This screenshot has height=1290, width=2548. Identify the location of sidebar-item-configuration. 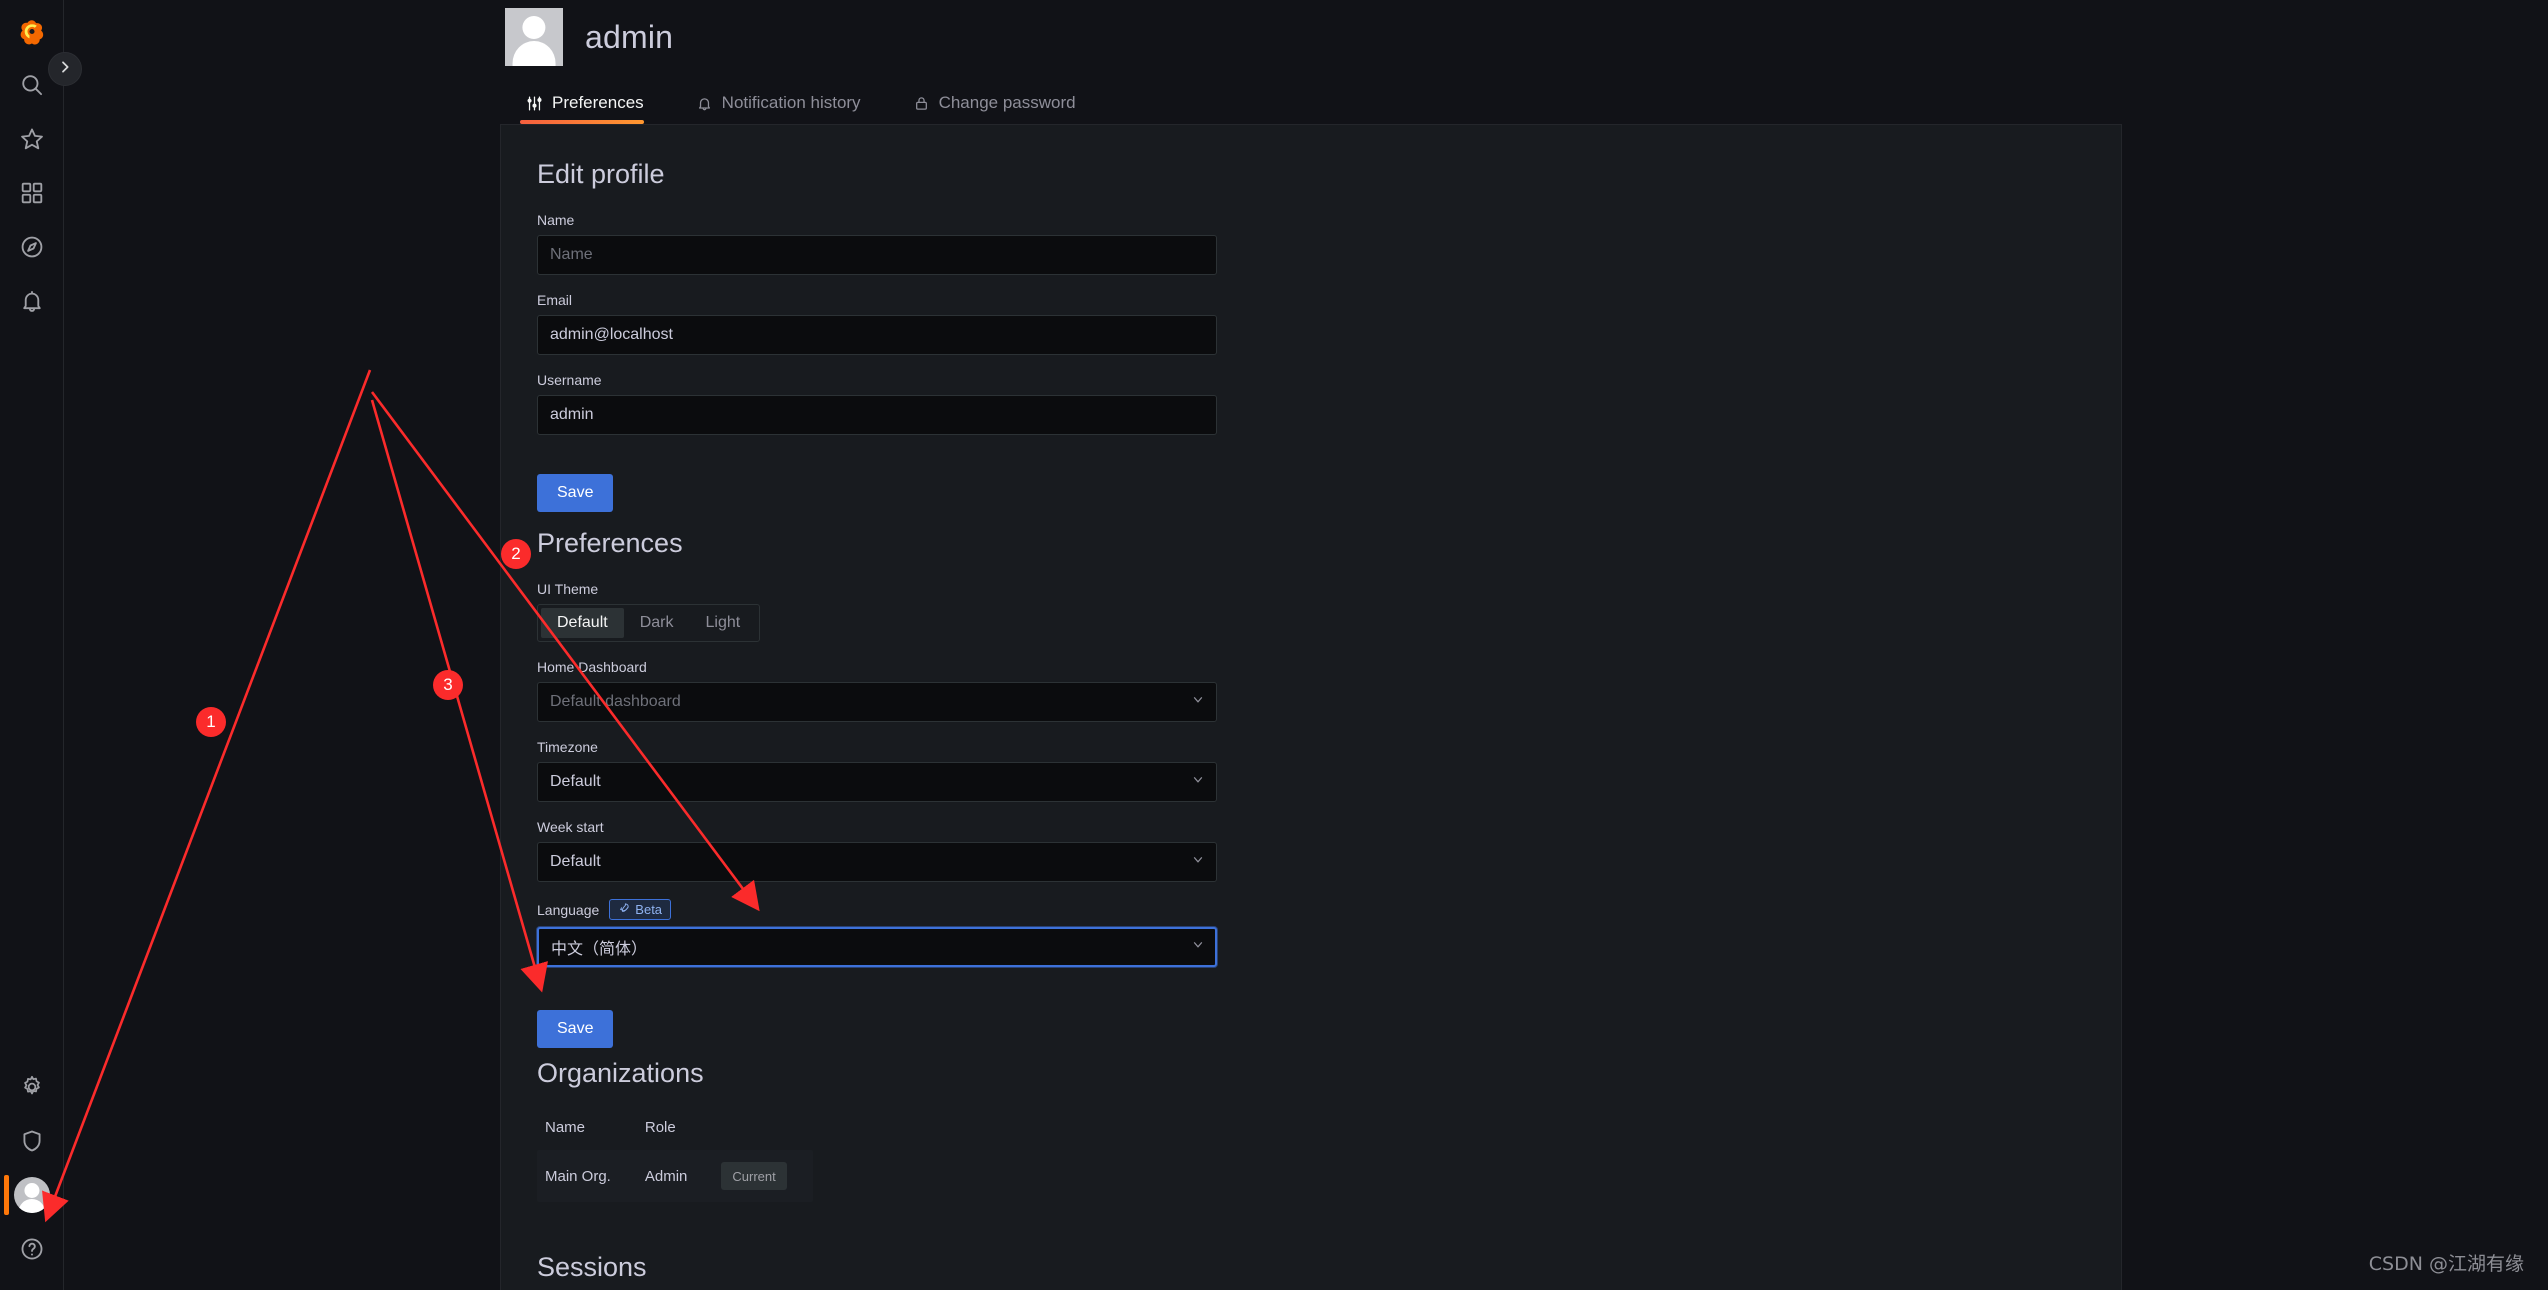
(32, 1087).